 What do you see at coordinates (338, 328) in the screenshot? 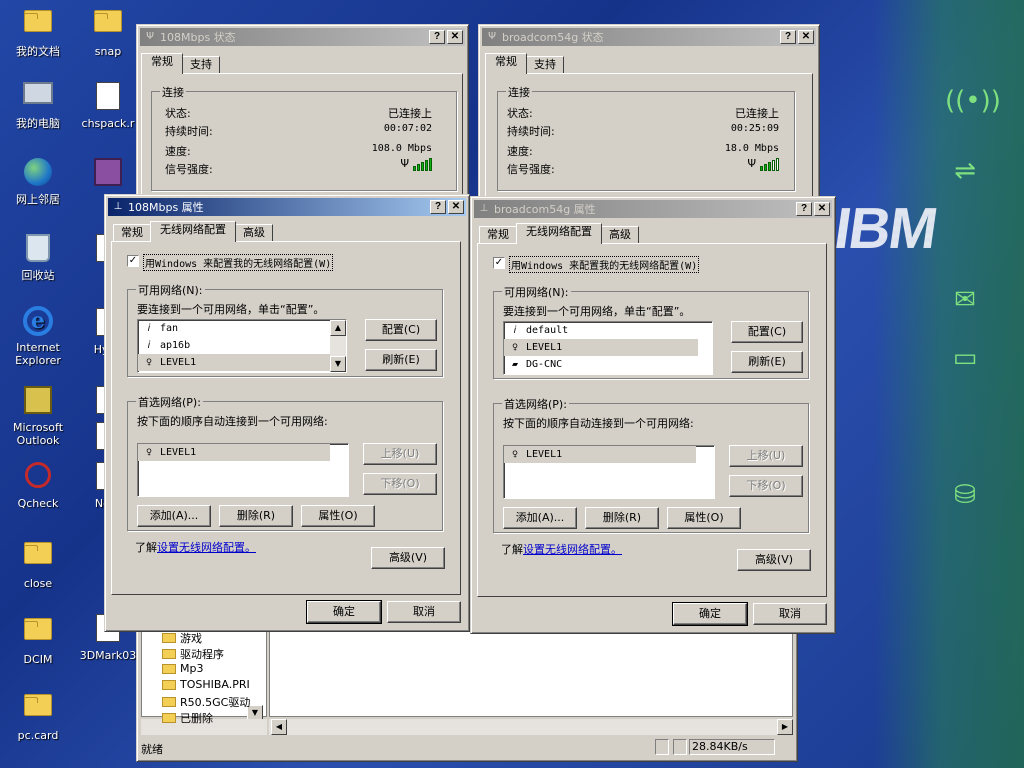
I see `scroll-up-arrow: ▲` at bounding box center [338, 328].